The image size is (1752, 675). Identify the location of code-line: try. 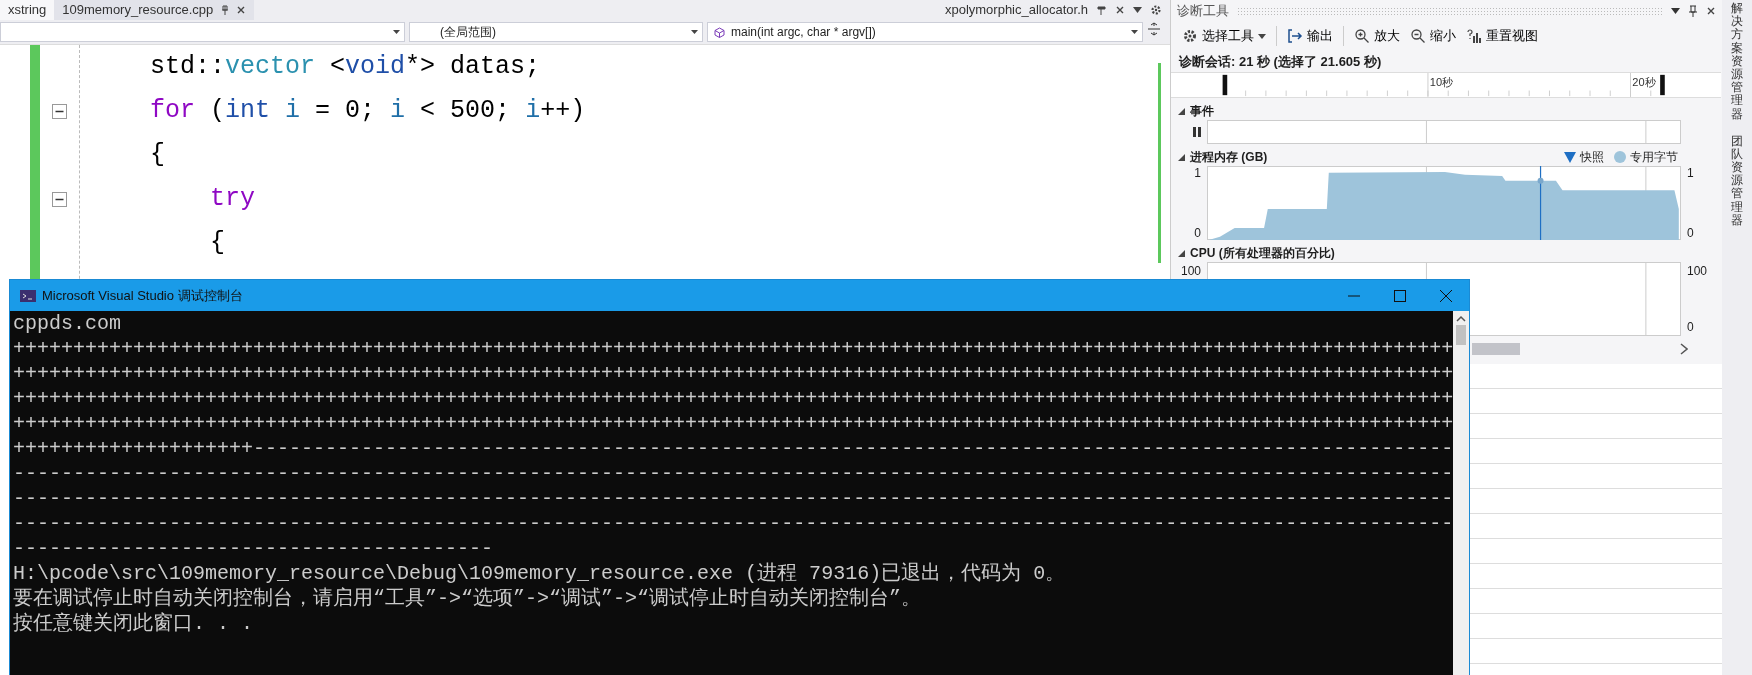
(233, 199).